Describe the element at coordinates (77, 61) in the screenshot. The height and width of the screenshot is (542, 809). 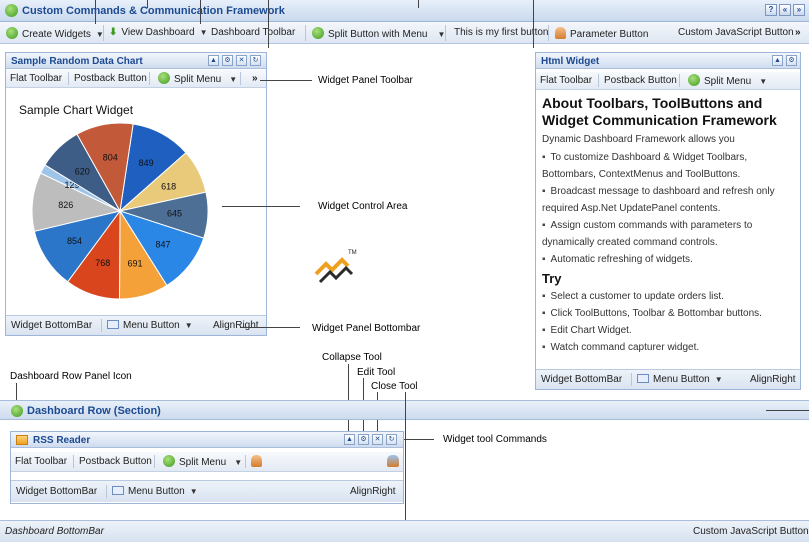
I see `chart-widget-title: Sample Random Data Chart` at that location.